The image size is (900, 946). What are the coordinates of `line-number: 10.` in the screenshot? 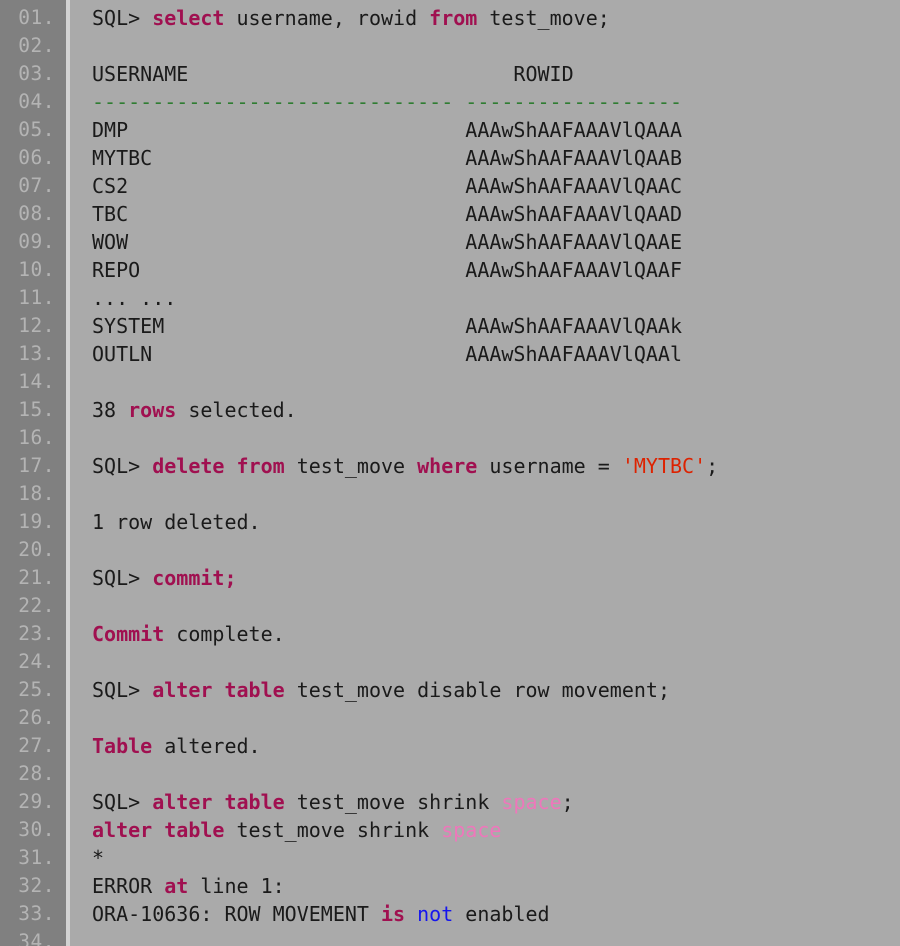 It's located at (36, 269).